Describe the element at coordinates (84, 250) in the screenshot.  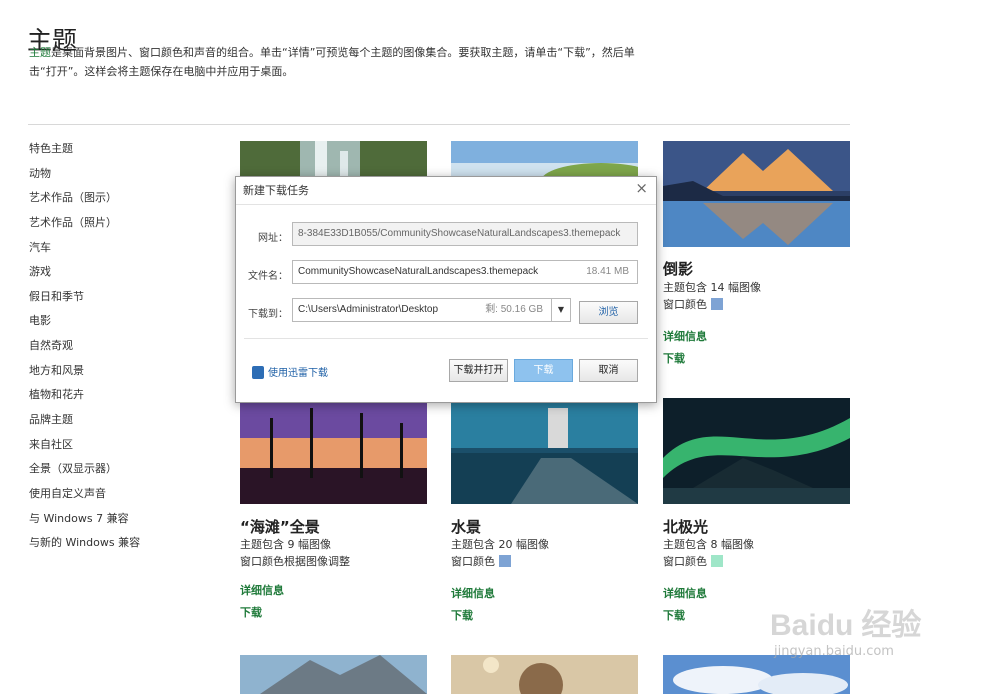
I see `category-item: 汽车` at that location.